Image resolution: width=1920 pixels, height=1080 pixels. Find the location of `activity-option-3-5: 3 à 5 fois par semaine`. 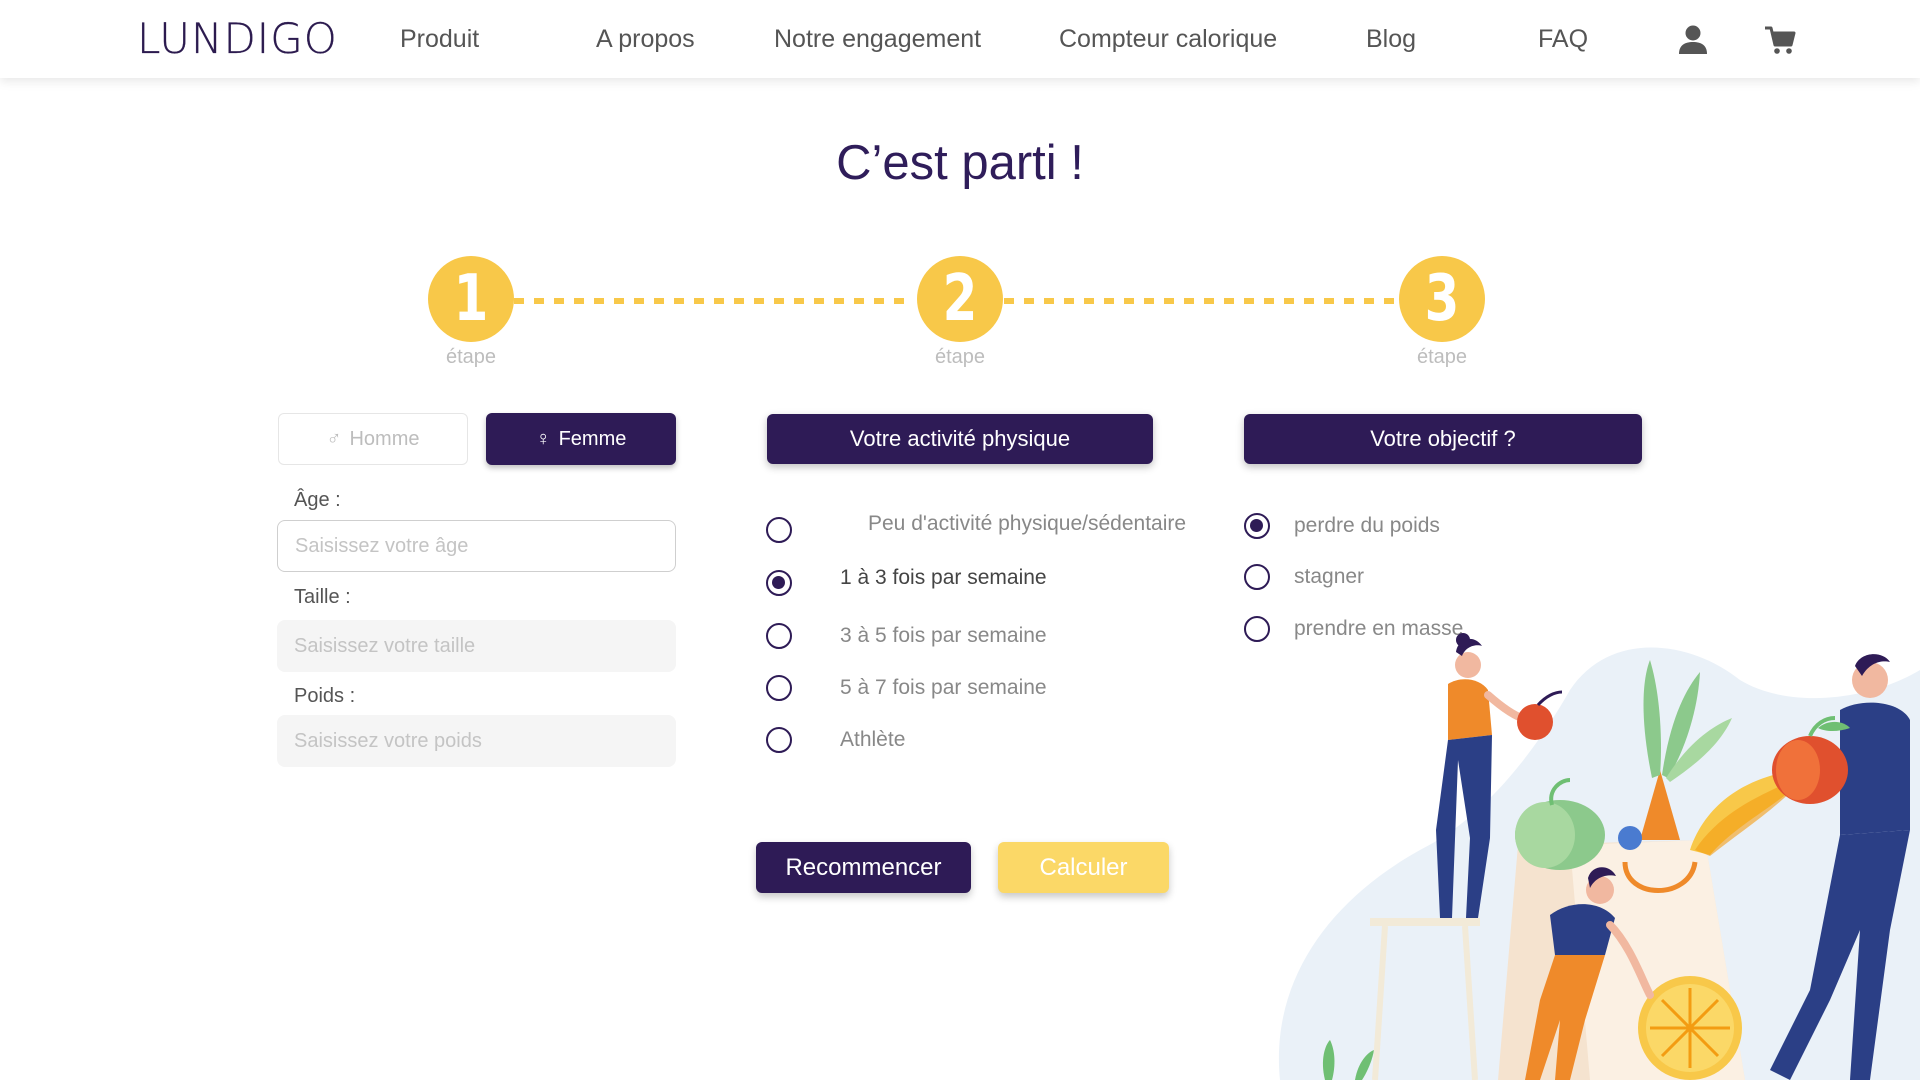

activity-option-3-5: 3 à 5 fois par semaine is located at coordinates (906, 636).